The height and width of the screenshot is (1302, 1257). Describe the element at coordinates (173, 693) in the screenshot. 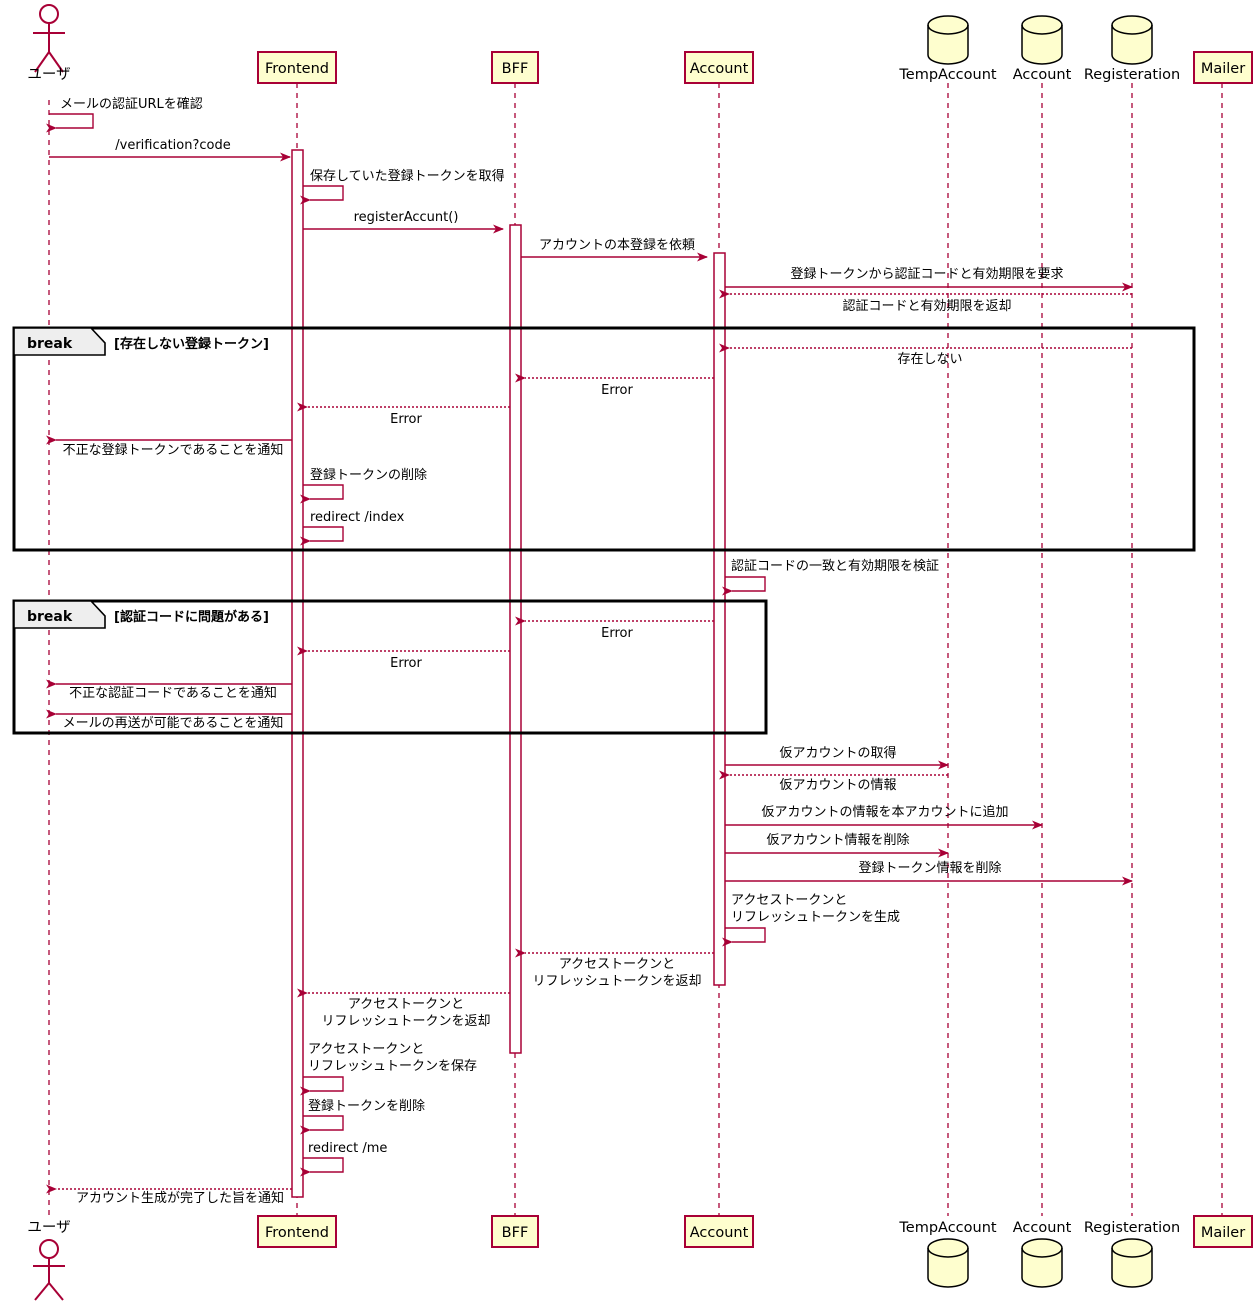

I see `message-17-label: 不正な認証コードであることを通知` at that location.